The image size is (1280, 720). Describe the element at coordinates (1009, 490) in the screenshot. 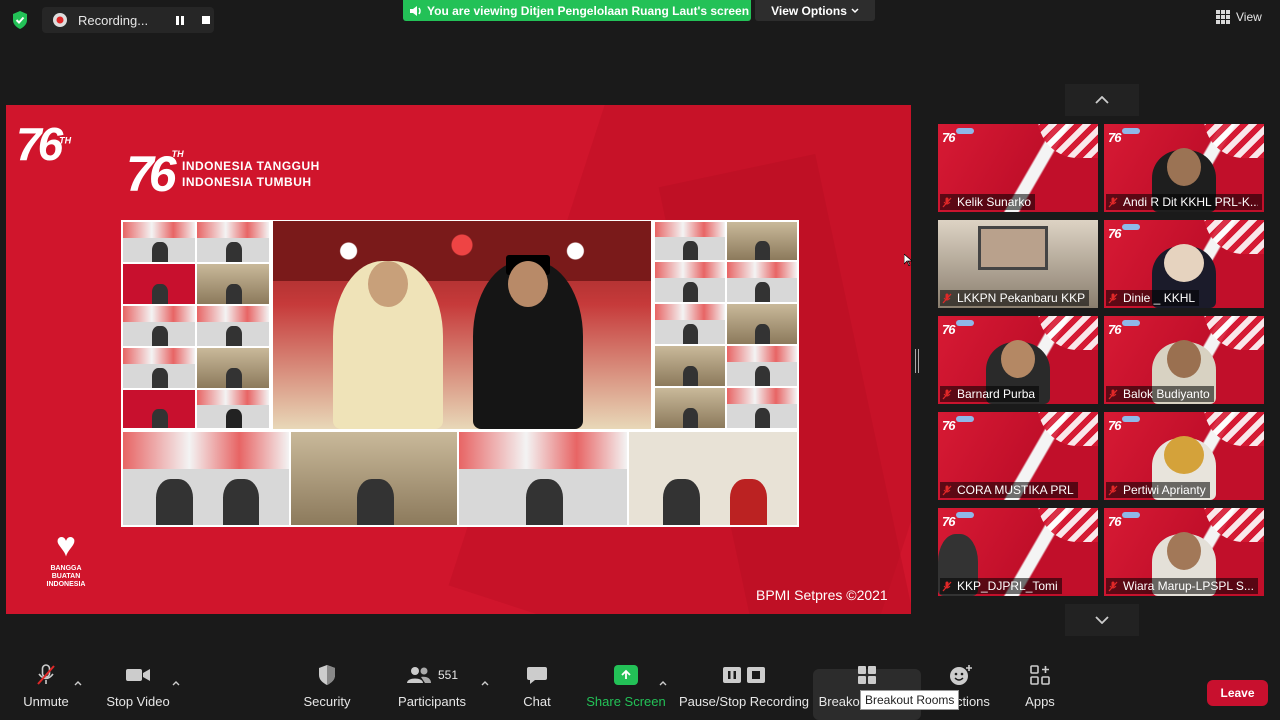

I see `participant-nameplate: CORA MUSTIKA PRL` at that location.